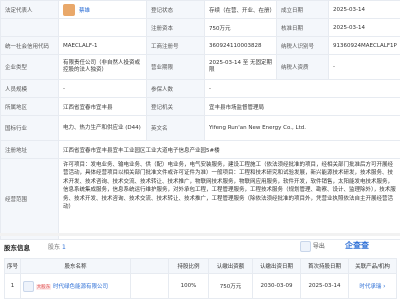  What do you see at coordinates (364, 27) in the screenshot?
I see `approved-date-value: 2025-03-14` at bounding box center [364, 27].